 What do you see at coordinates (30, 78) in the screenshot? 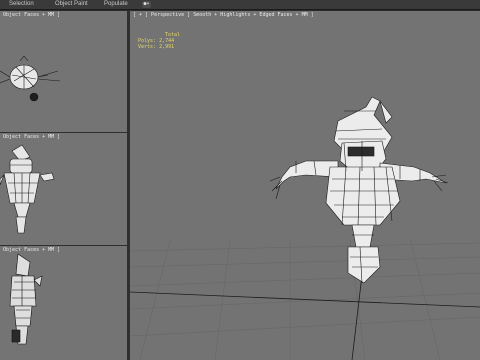
I see `top-view-mesh` at bounding box center [30, 78].